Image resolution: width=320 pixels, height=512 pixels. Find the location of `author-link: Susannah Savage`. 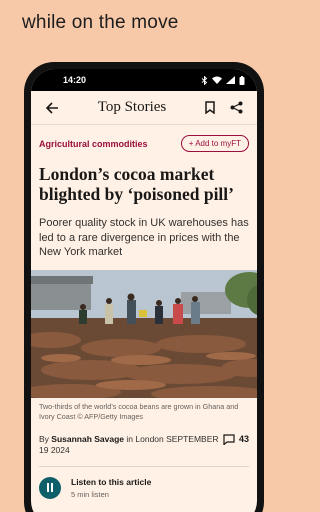

author-link: Susannah Savage is located at coordinates (87, 439).